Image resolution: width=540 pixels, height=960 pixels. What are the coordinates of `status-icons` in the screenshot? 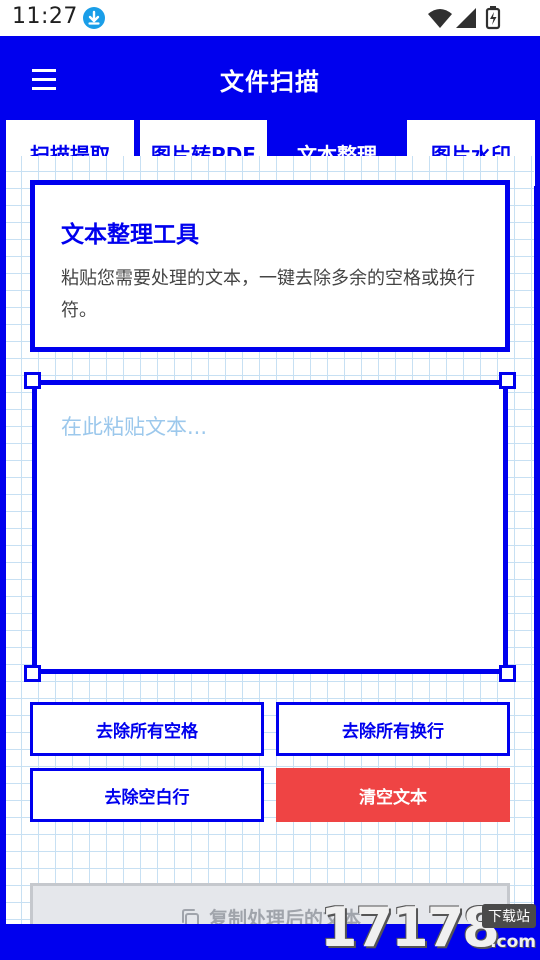 It's located at (466, 18).